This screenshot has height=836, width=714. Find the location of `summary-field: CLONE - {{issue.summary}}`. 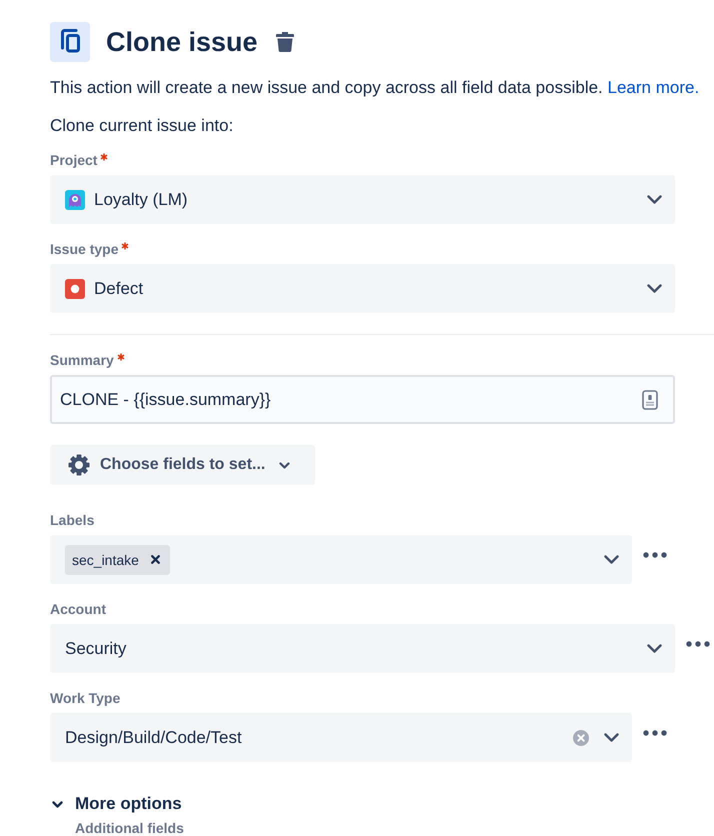

summary-field: CLONE - {{issue.summary}} is located at coordinates (362, 399).